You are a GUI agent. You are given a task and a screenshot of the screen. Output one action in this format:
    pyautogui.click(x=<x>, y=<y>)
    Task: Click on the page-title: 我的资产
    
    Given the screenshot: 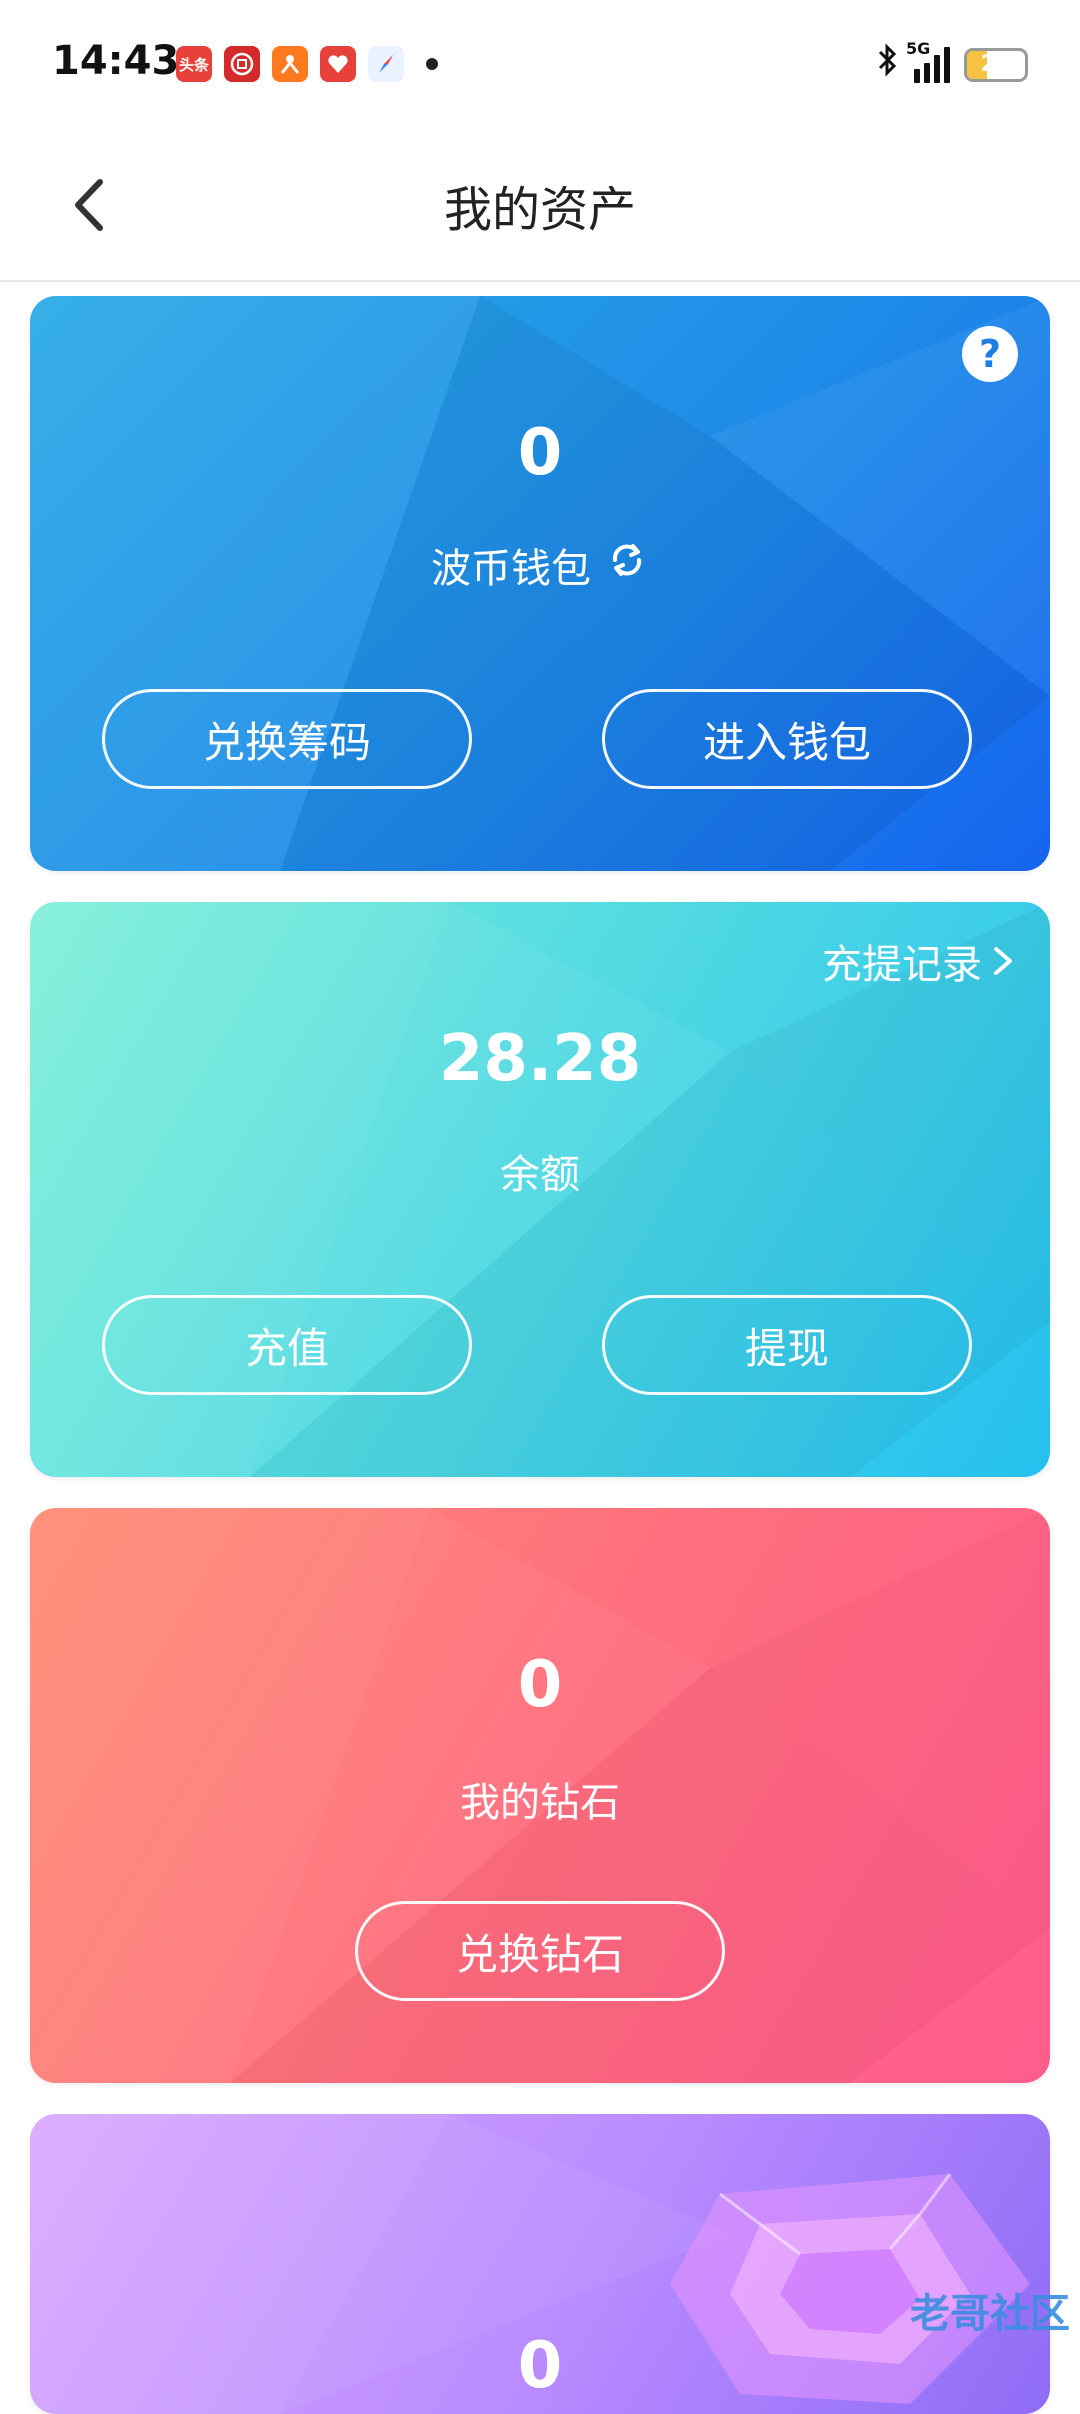 What is the action you would take?
    pyautogui.click(x=539, y=210)
    